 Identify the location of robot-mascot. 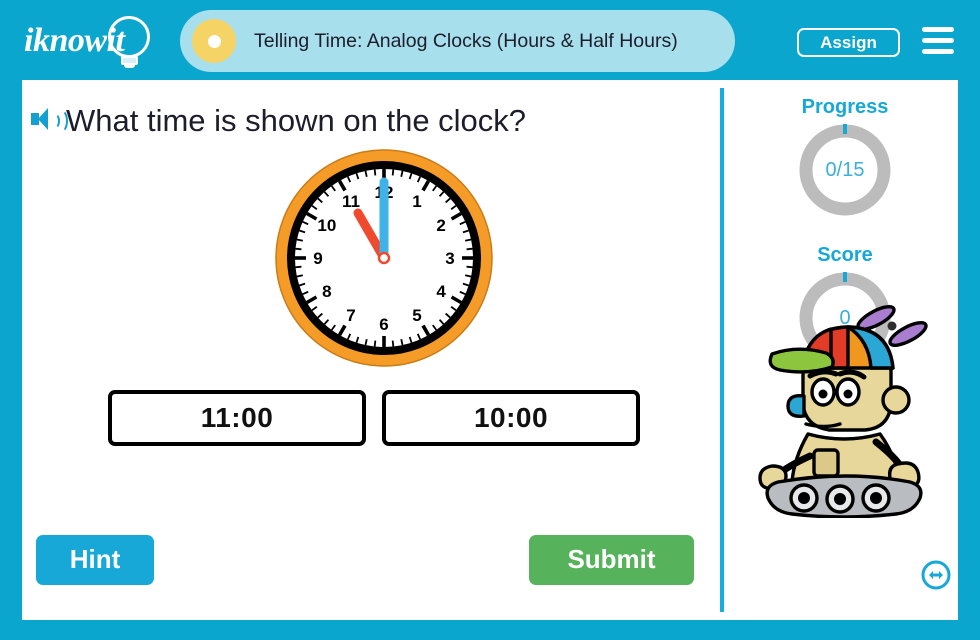
(843, 409).